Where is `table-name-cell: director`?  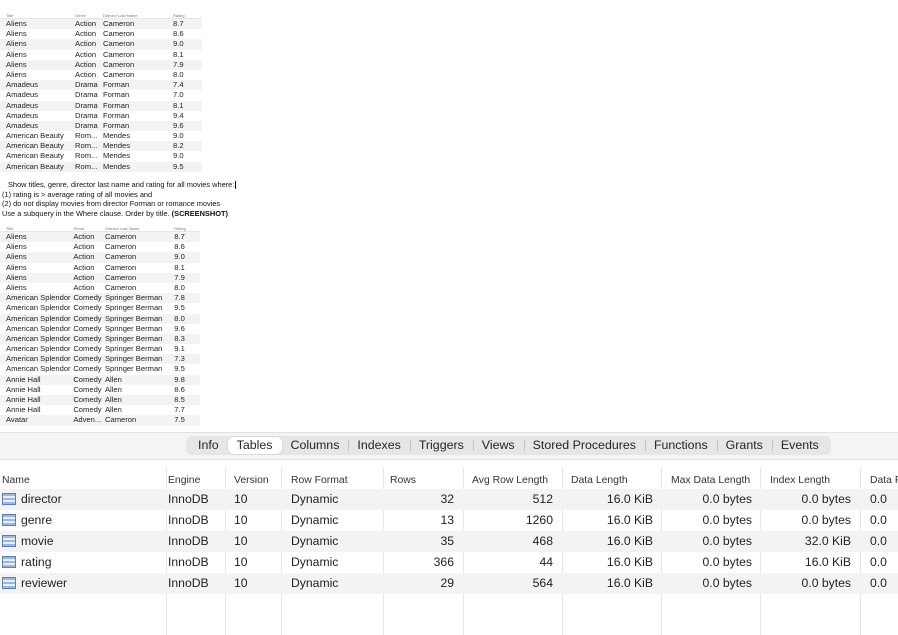 table-name-cell: director is located at coordinates (85, 499).